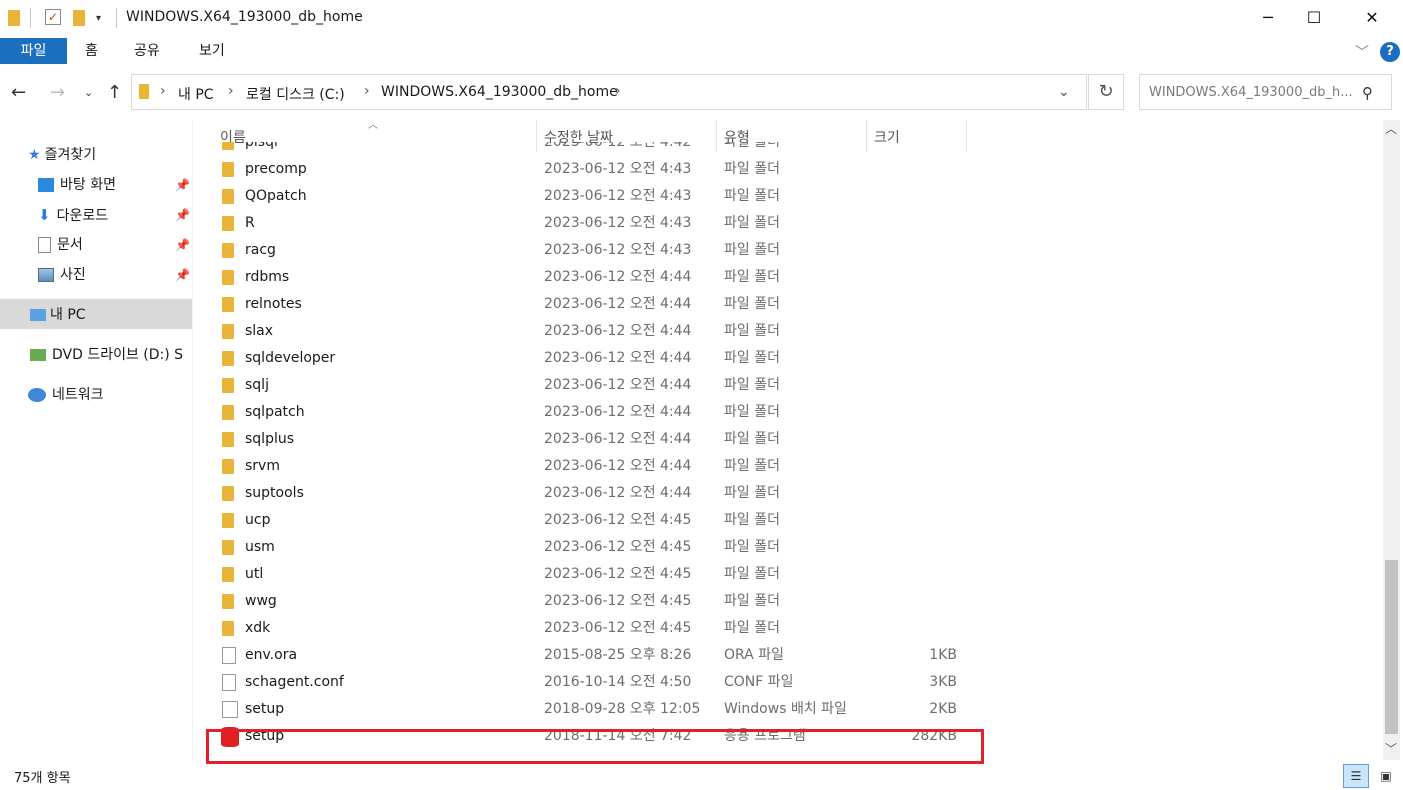 The image size is (1403, 790). What do you see at coordinates (1314, 18) in the screenshot?
I see `maximize-button: ☐` at bounding box center [1314, 18].